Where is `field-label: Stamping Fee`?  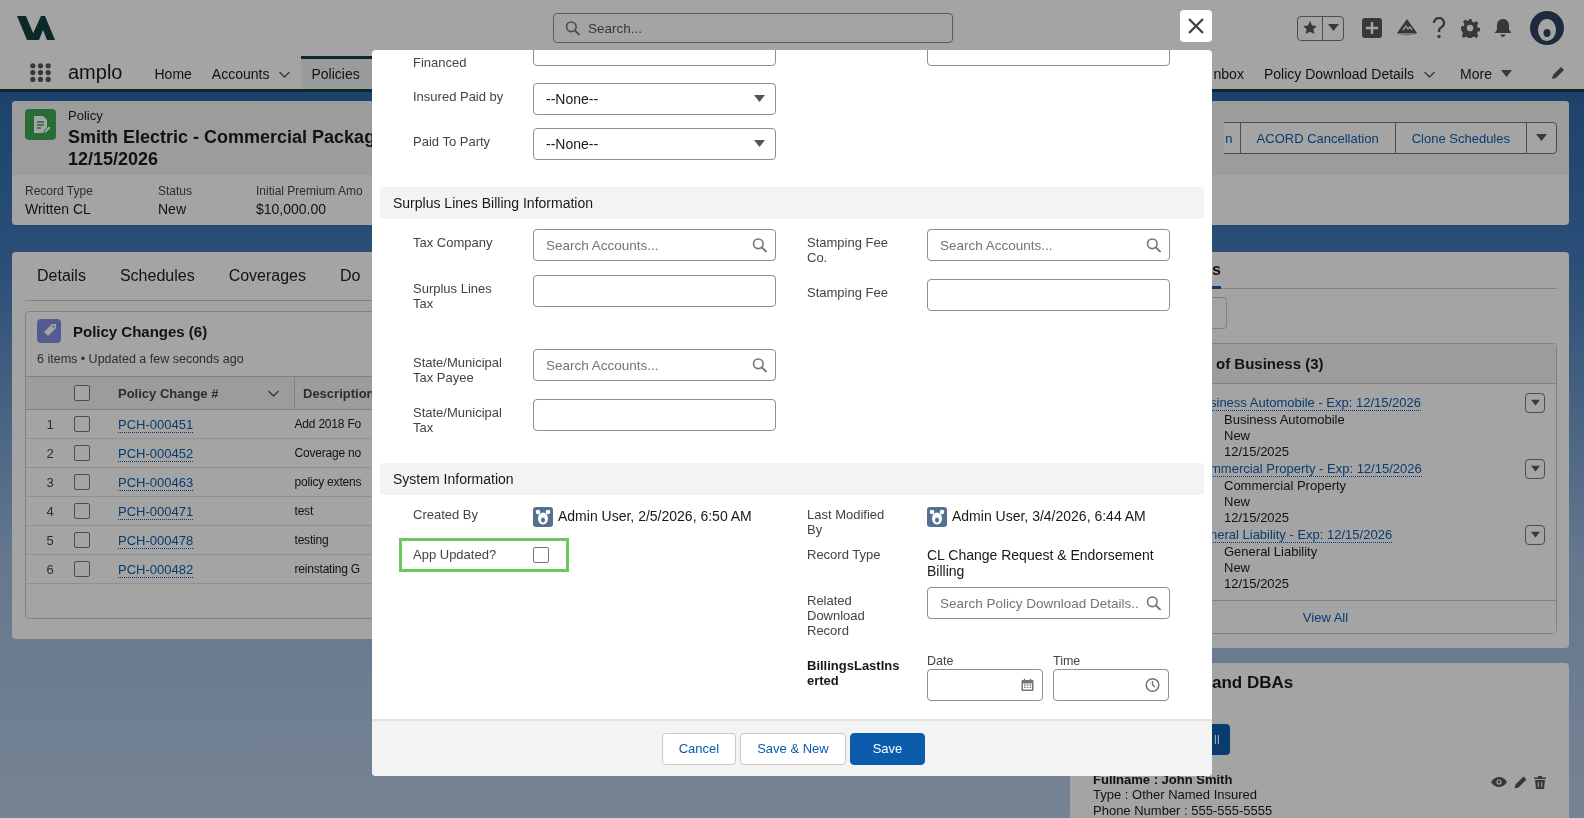
field-label: Stamping Fee is located at coordinates (847, 292).